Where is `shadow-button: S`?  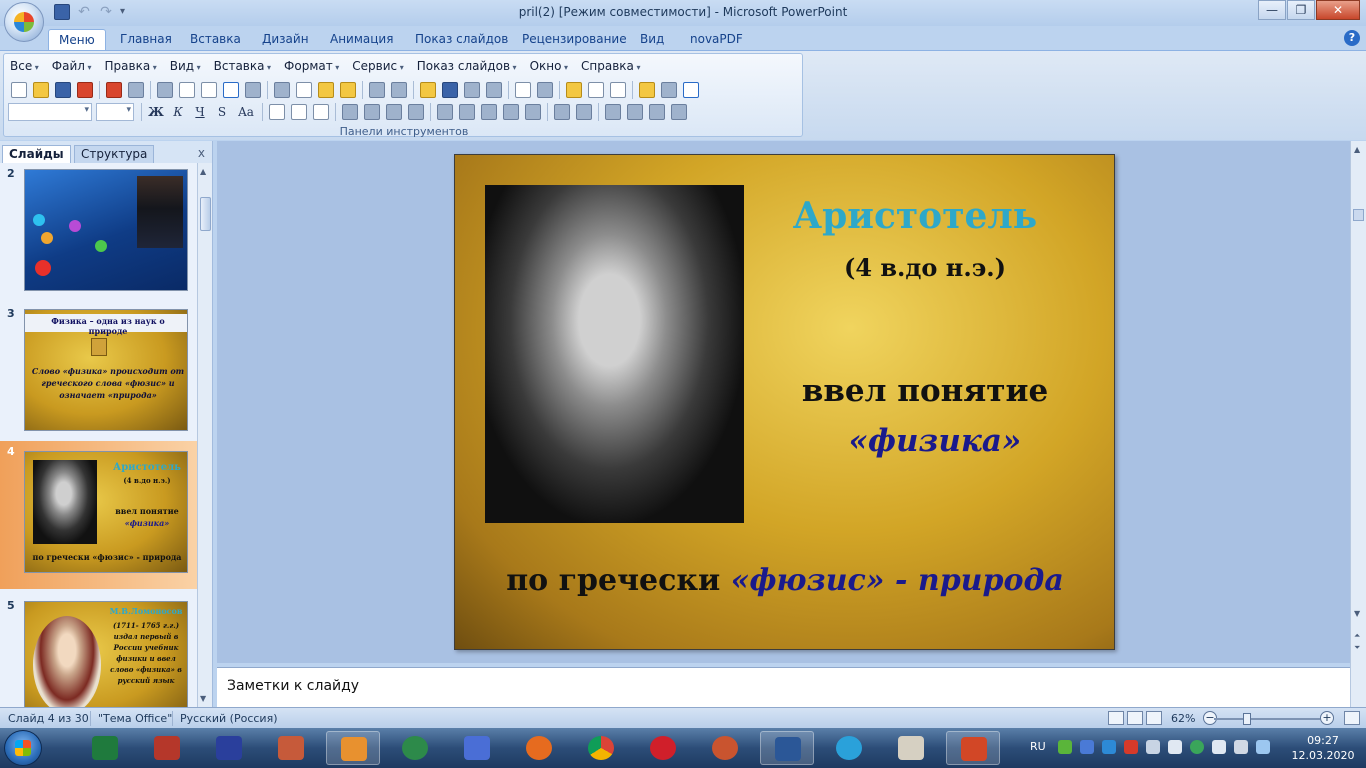
shadow-button: S is located at coordinates (222, 112).